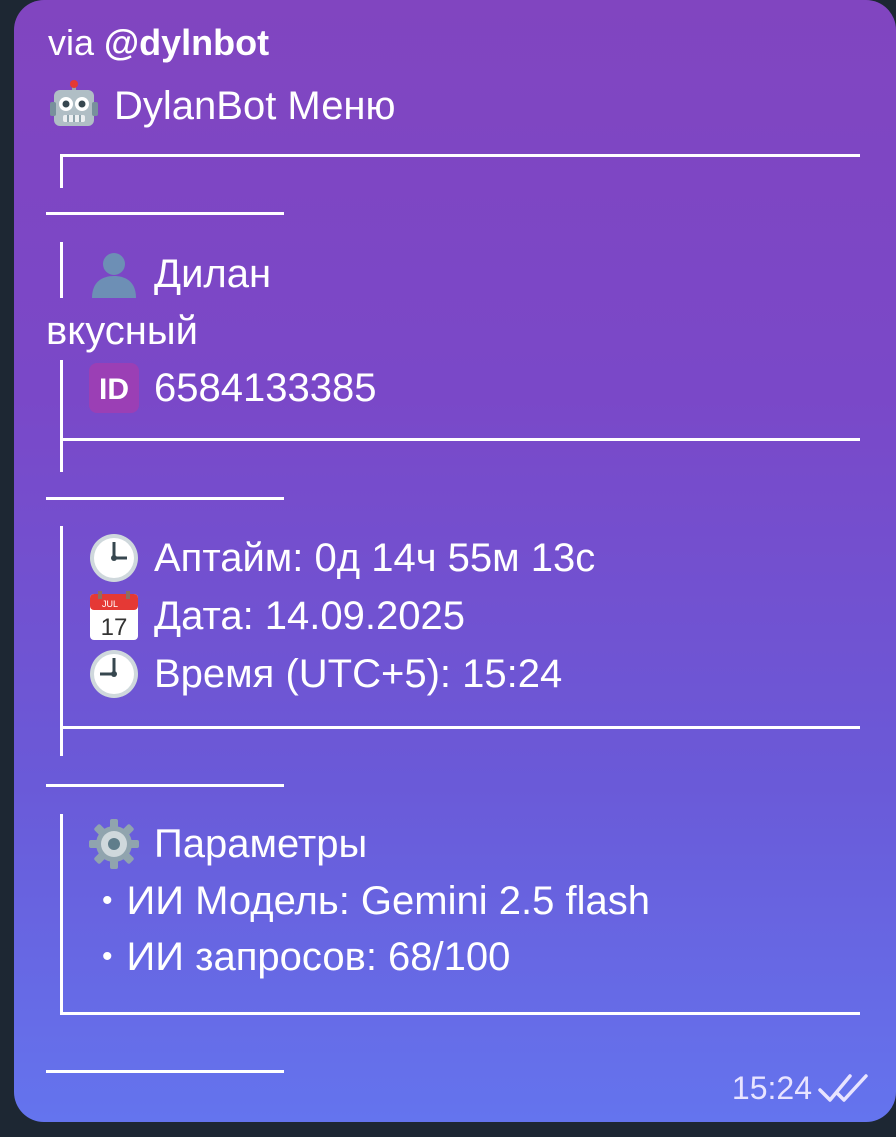 The image size is (896, 1137). Describe the element at coordinates (261, 844) in the screenshot. I see `params-title: Параметры` at that location.